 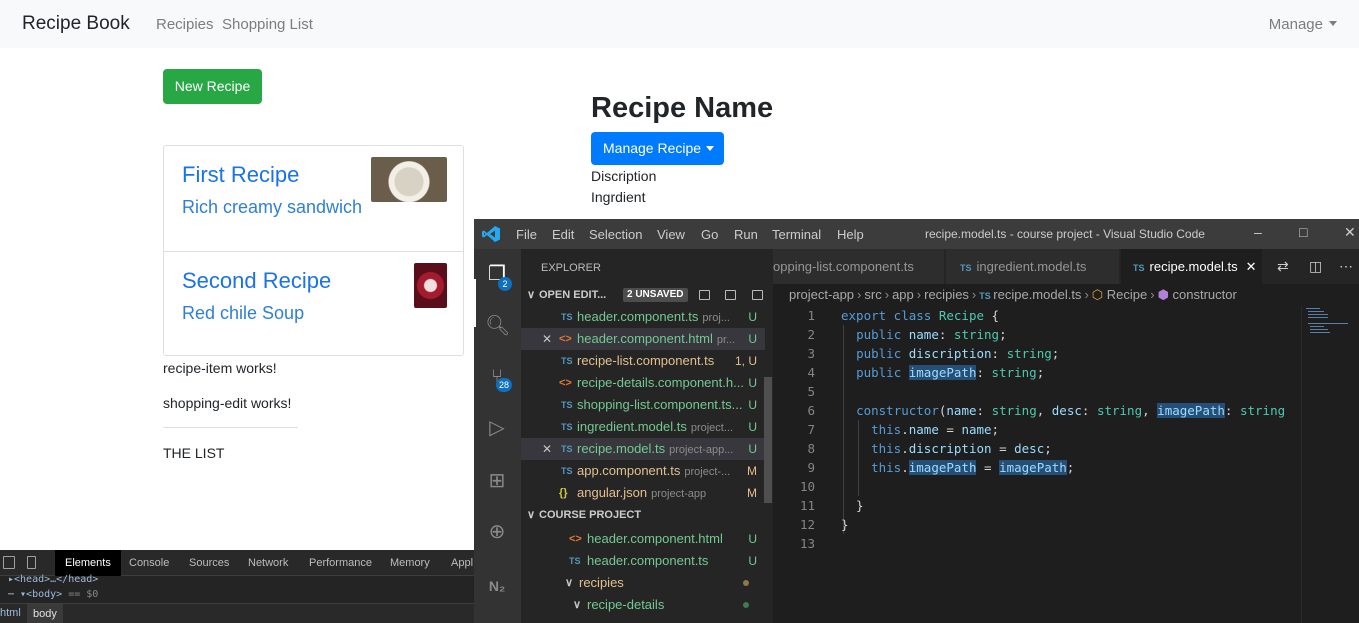 What do you see at coordinates (45, 613) in the screenshot?
I see `crumb-body: body` at bounding box center [45, 613].